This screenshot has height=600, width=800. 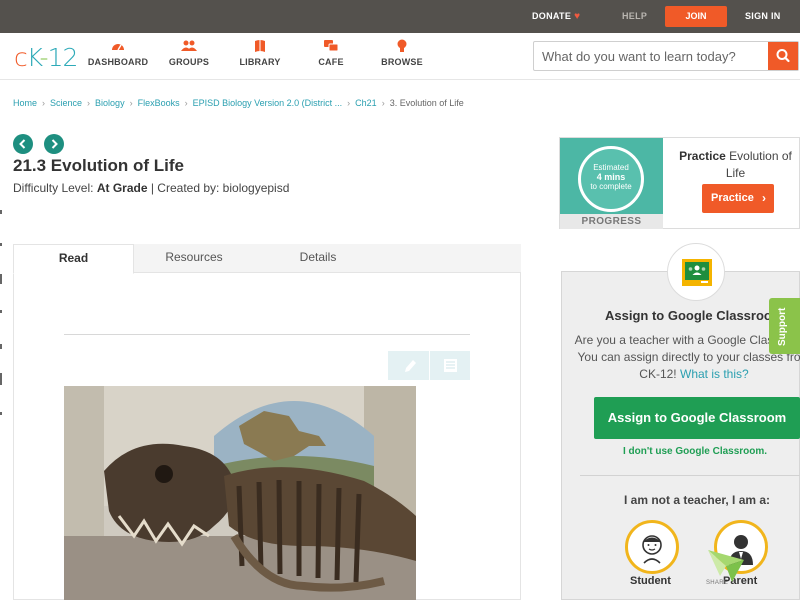 I want to click on estimated-complete: to complete, so click(x=611, y=186).